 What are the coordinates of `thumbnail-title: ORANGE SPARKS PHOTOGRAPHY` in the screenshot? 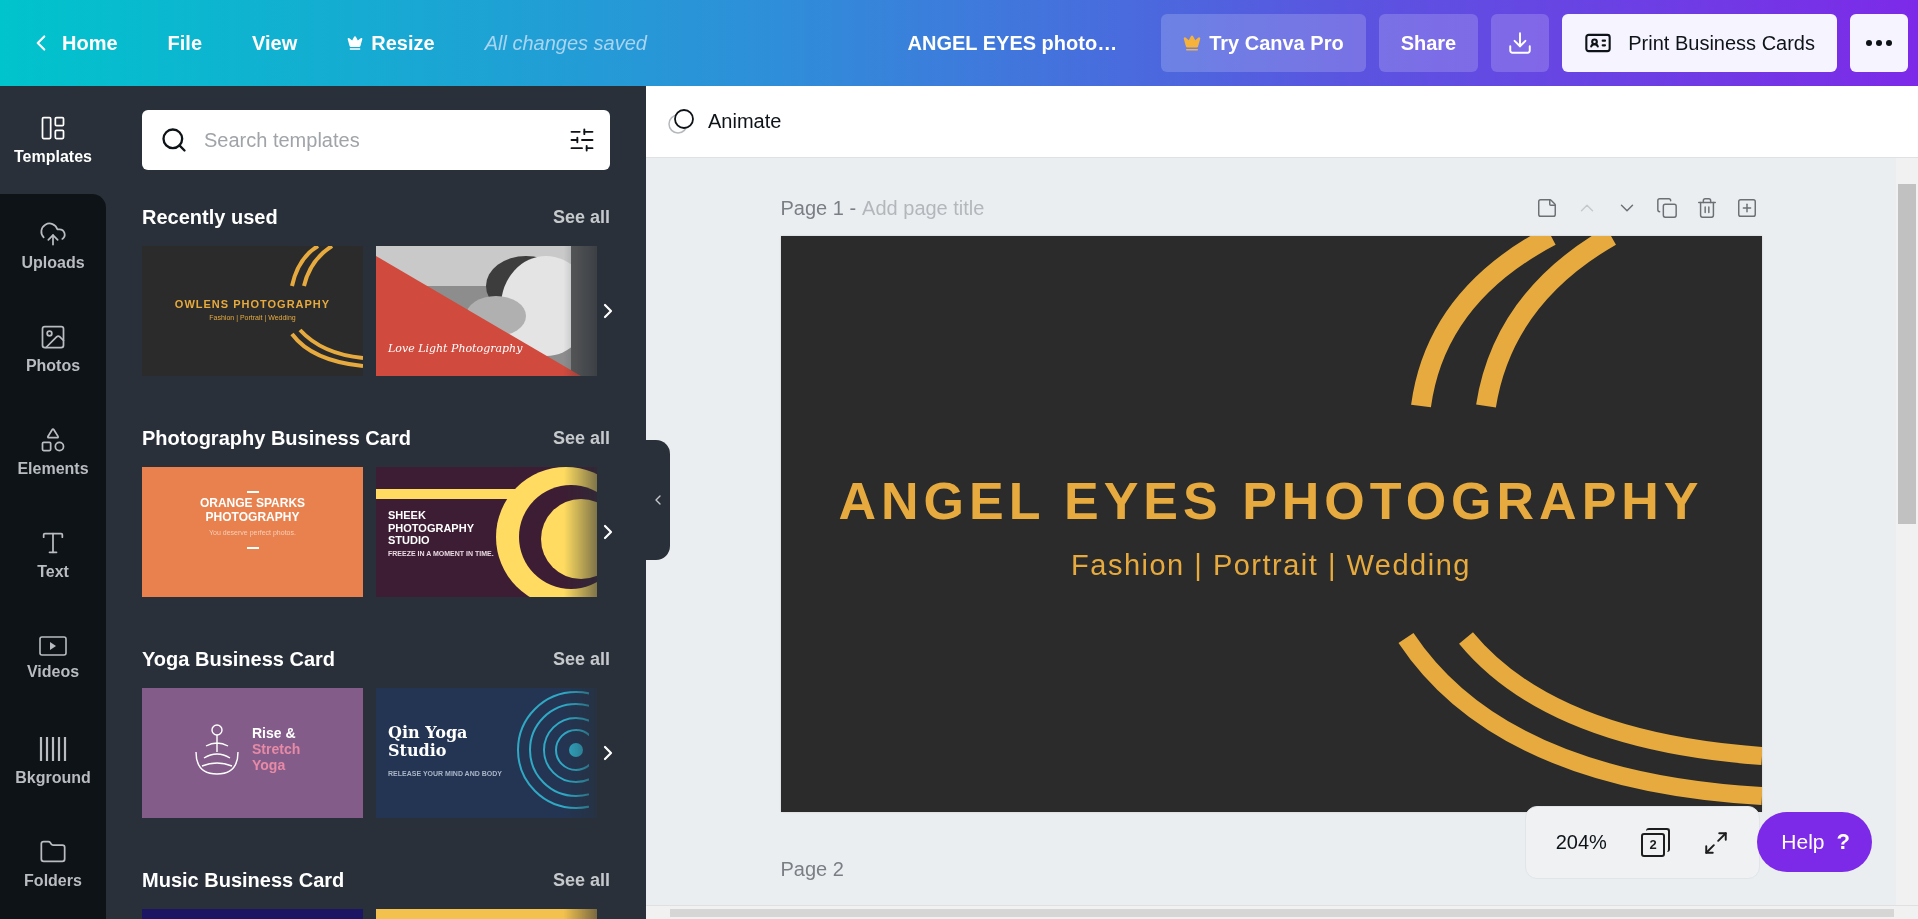 It's located at (252, 511).